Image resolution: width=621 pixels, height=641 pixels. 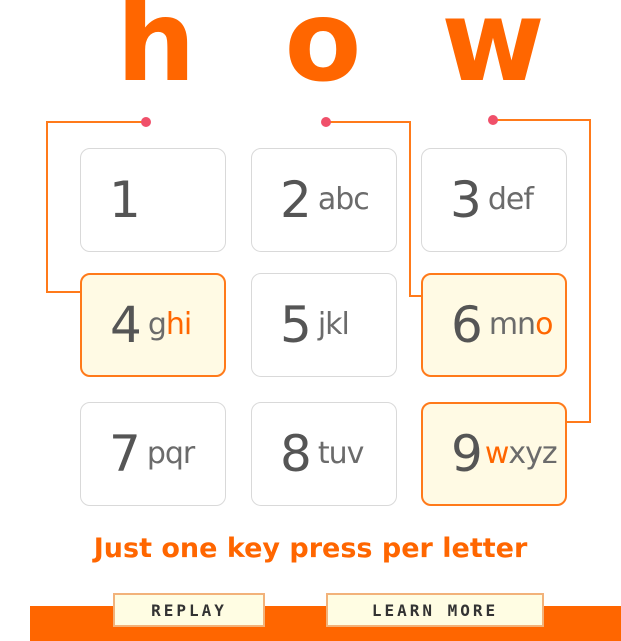 I want to click on key-8: 8 tuv, so click(x=324, y=454).